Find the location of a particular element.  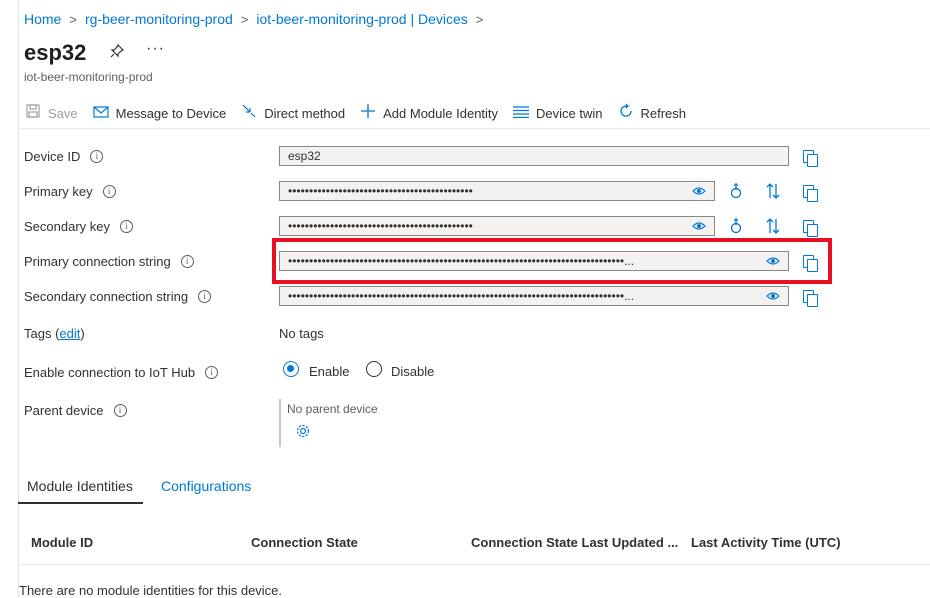

parent-device-value: No parent device is located at coordinates (332, 409).